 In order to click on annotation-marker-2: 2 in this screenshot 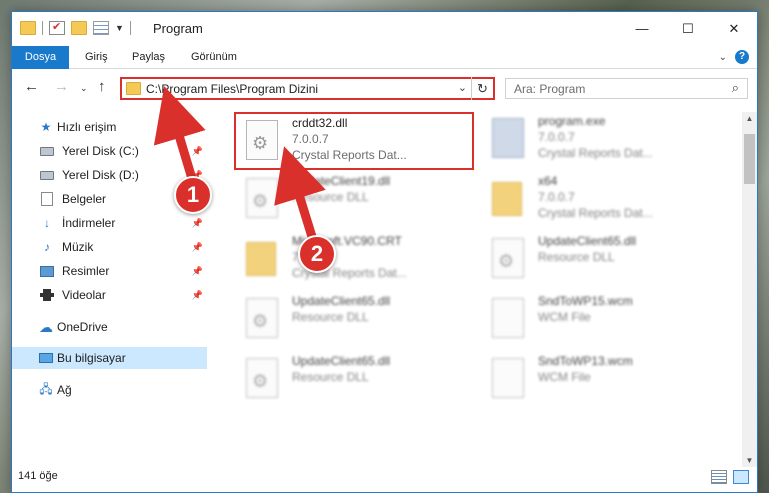, I will do `click(317, 254)`.